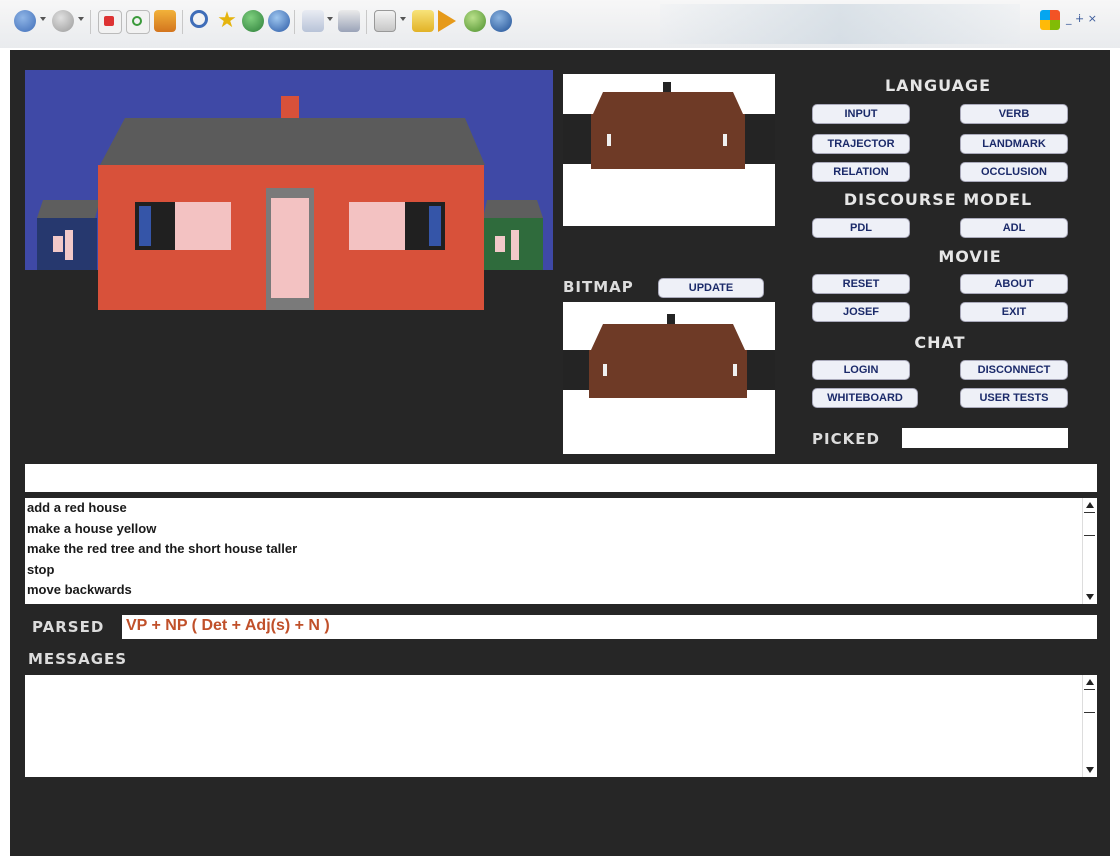 This screenshot has height=856, width=1120. What do you see at coordinates (1081, 18) in the screenshot?
I see `window-controls: _ ∔ ×` at bounding box center [1081, 18].